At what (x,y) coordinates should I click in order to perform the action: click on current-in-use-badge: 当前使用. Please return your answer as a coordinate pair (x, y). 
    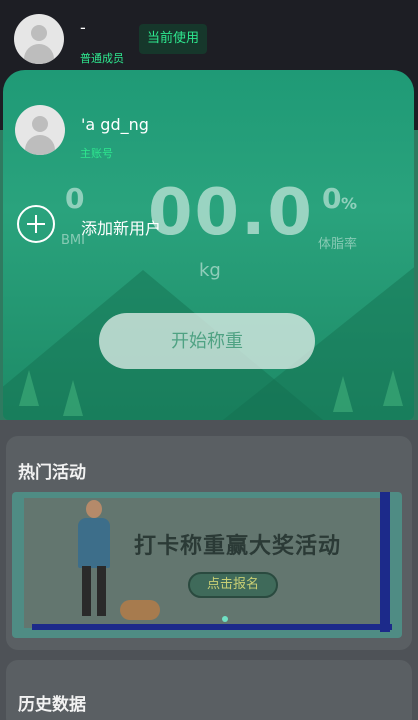
    Looking at the image, I should click on (173, 39).